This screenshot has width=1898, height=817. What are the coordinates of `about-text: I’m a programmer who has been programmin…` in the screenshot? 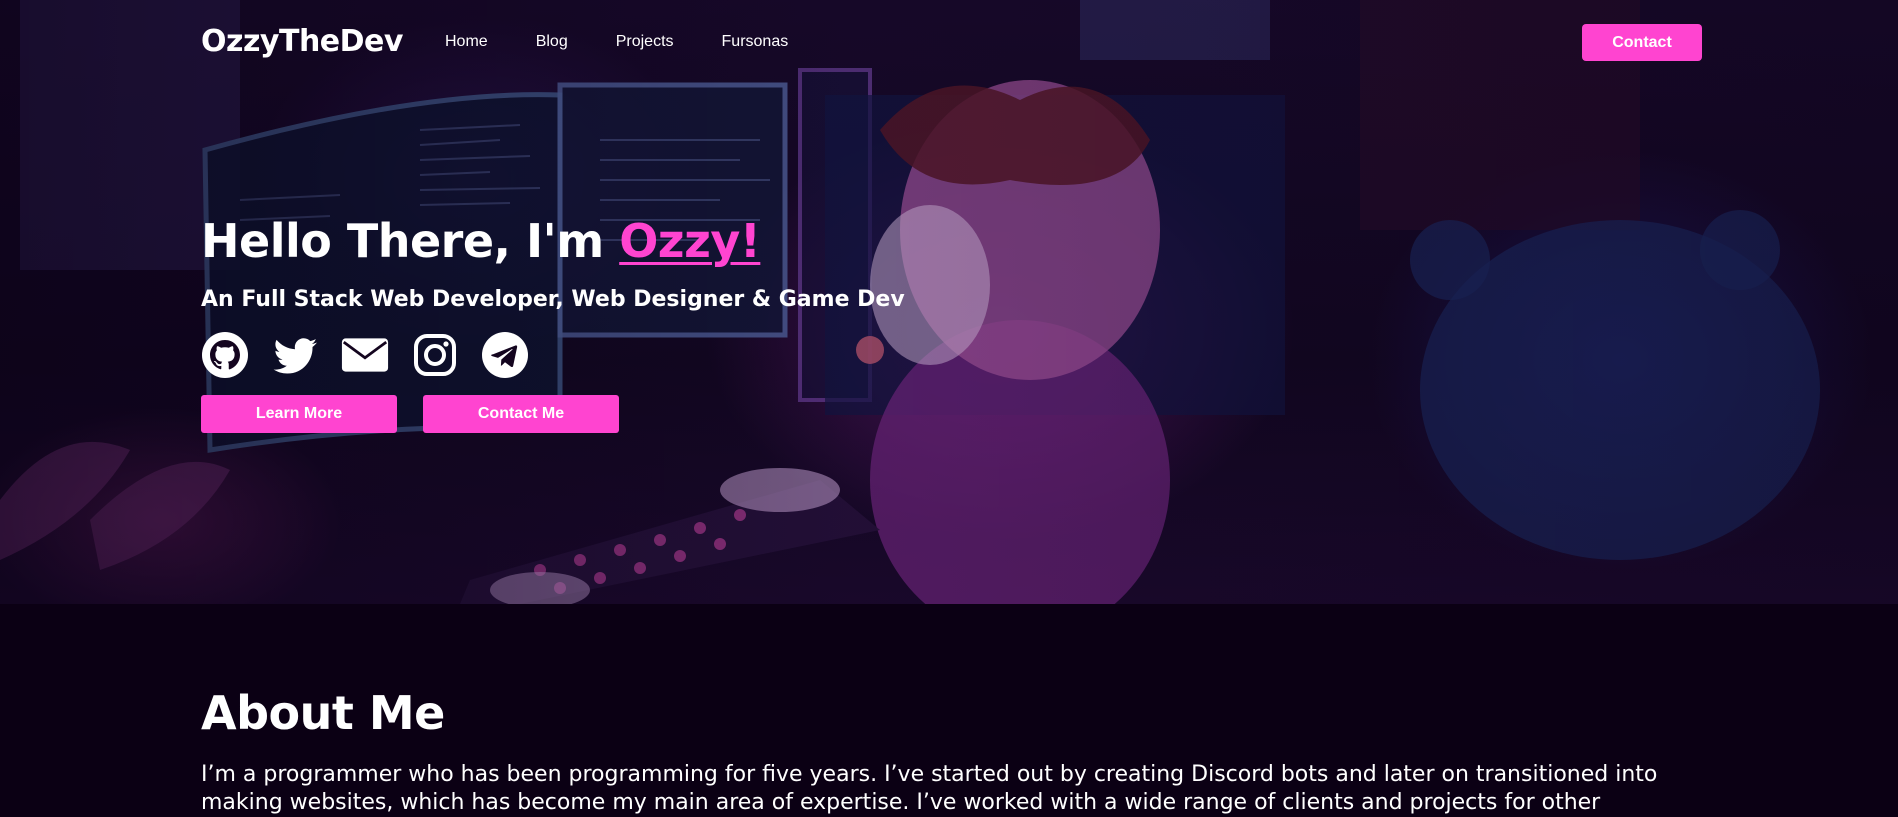 It's located at (929, 788).